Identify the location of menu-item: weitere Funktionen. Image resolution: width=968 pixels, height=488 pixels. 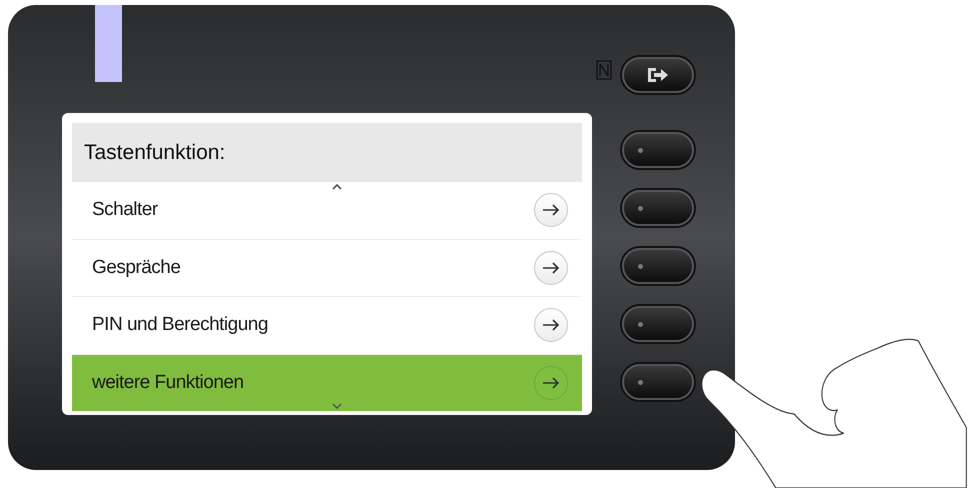
(327, 383).